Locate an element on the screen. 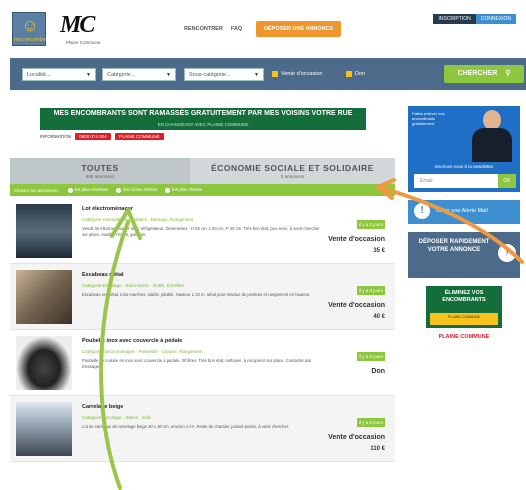 Image resolution: width=526 pixels, height=490 pixels. deposit-ad-label: DÉPOSER RAPIDEMENT VOTRE ANNONCE is located at coordinates (454, 246).